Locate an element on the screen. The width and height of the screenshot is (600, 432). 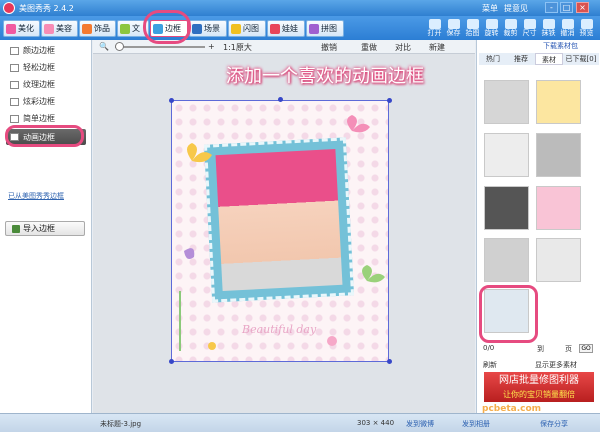
erase-button: 抹铁 is located at coordinates (548, 28).